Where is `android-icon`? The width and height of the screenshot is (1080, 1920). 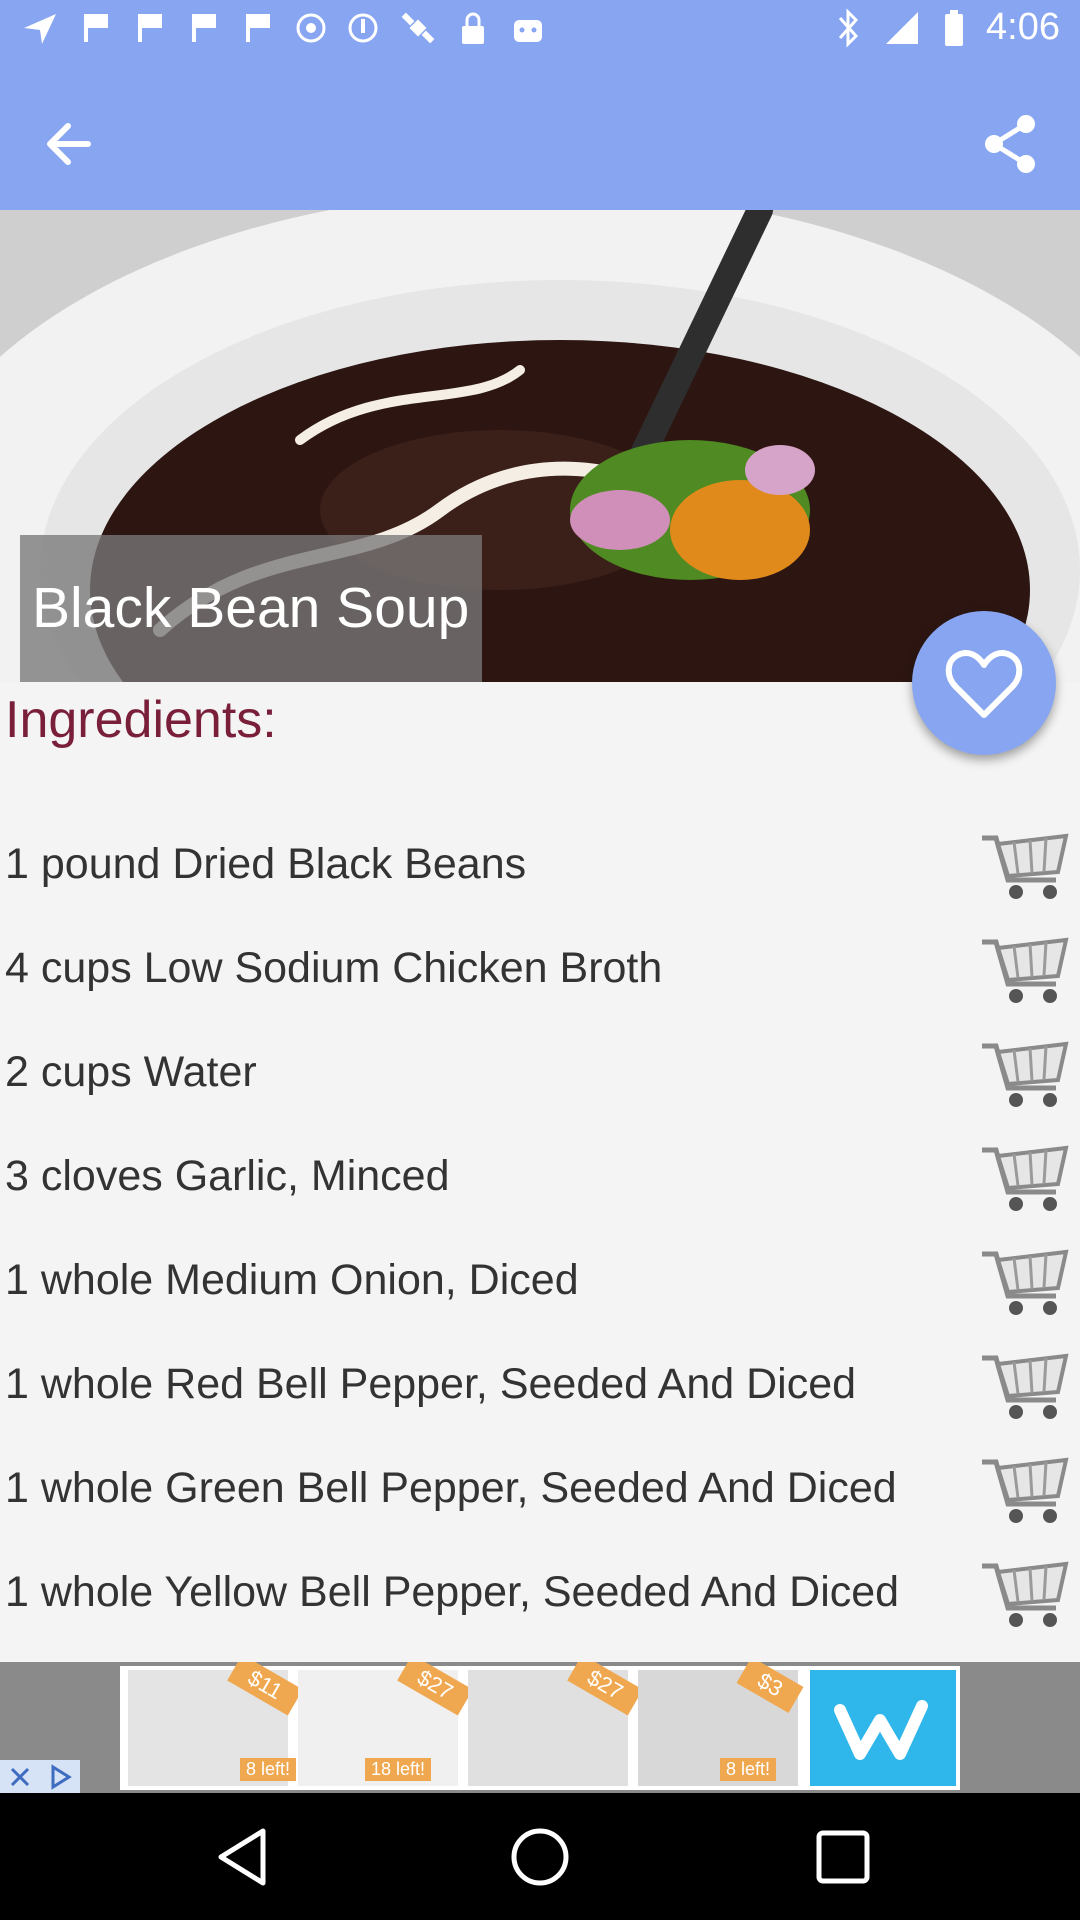 android-icon is located at coordinates (528, 31).